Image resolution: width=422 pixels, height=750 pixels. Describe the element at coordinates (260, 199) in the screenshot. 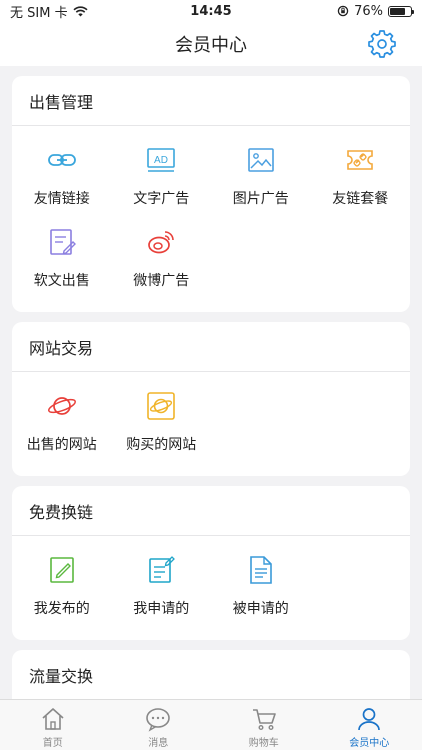

I see `item-label: 图片广告` at that location.